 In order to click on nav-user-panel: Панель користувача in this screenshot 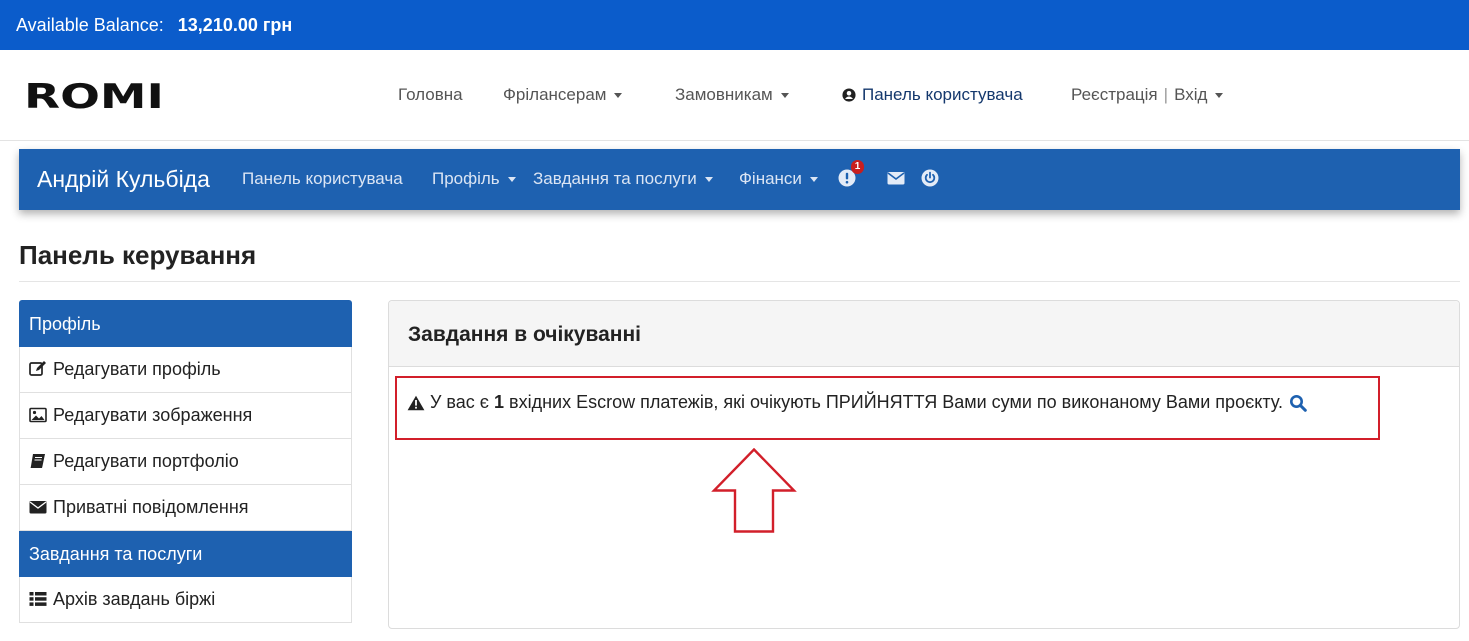, I will do `click(932, 95)`.